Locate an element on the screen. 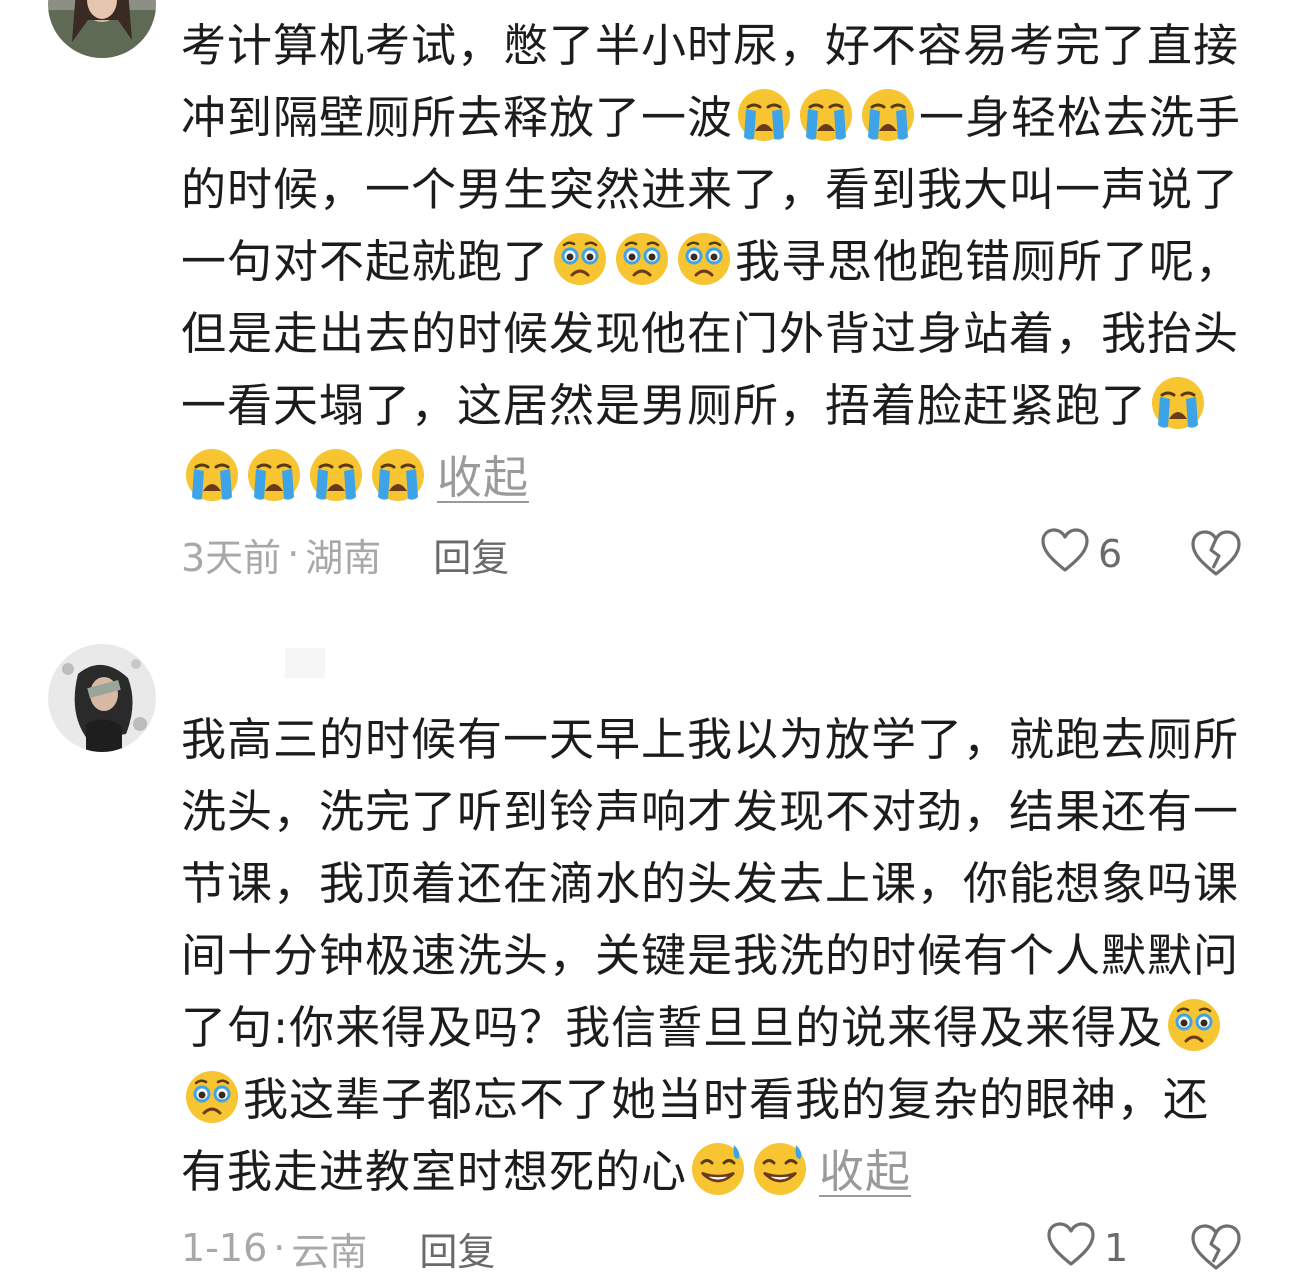 The image size is (1290, 1287). comment-time: 1-16 is located at coordinates (224, 1248).